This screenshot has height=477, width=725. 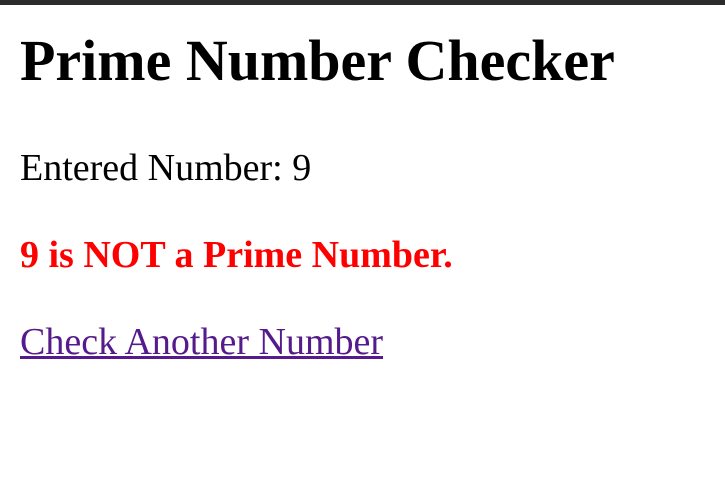 What do you see at coordinates (362, 2) in the screenshot?
I see `browser-top-strip` at bounding box center [362, 2].